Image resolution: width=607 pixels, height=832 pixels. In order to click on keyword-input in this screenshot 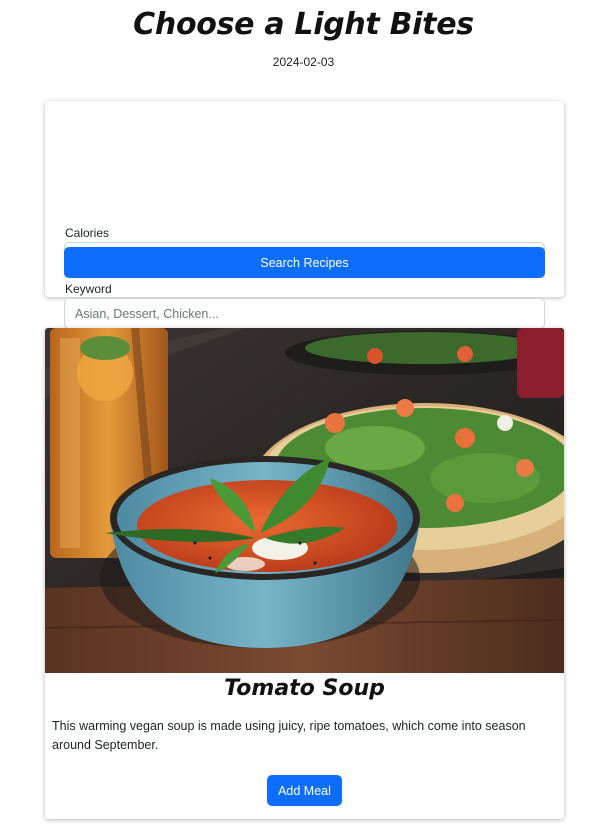, I will do `click(304, 313)`.